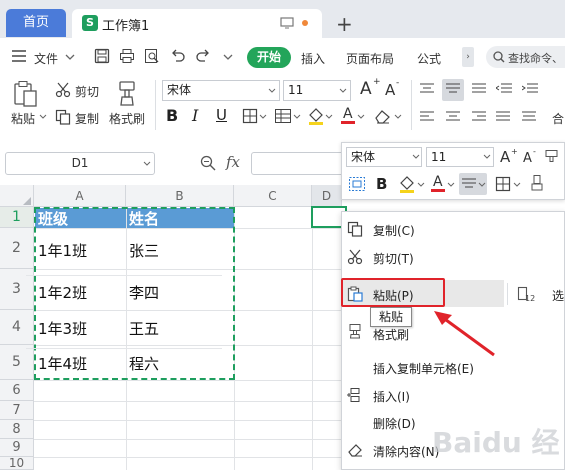 The width and height of the screenshot is (565, 470). Describe the element at coordinates (80, 163) in the screenshot. I see `name-box: D1` at that location.